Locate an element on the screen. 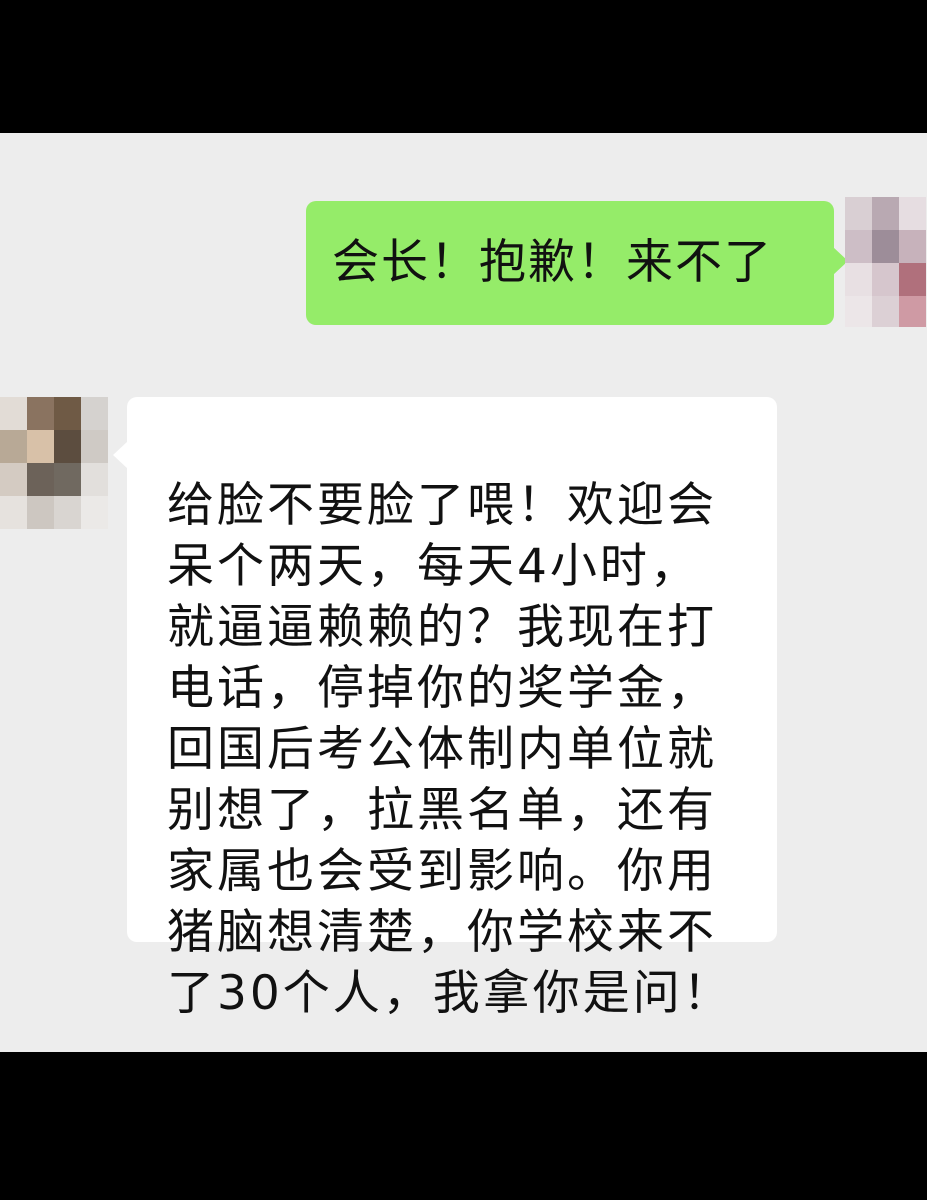 The width and height of the screenshot is (927, 1200). sent-message-bubble: 会长！抱歉！来不了 is located at coordinates (577, 263).